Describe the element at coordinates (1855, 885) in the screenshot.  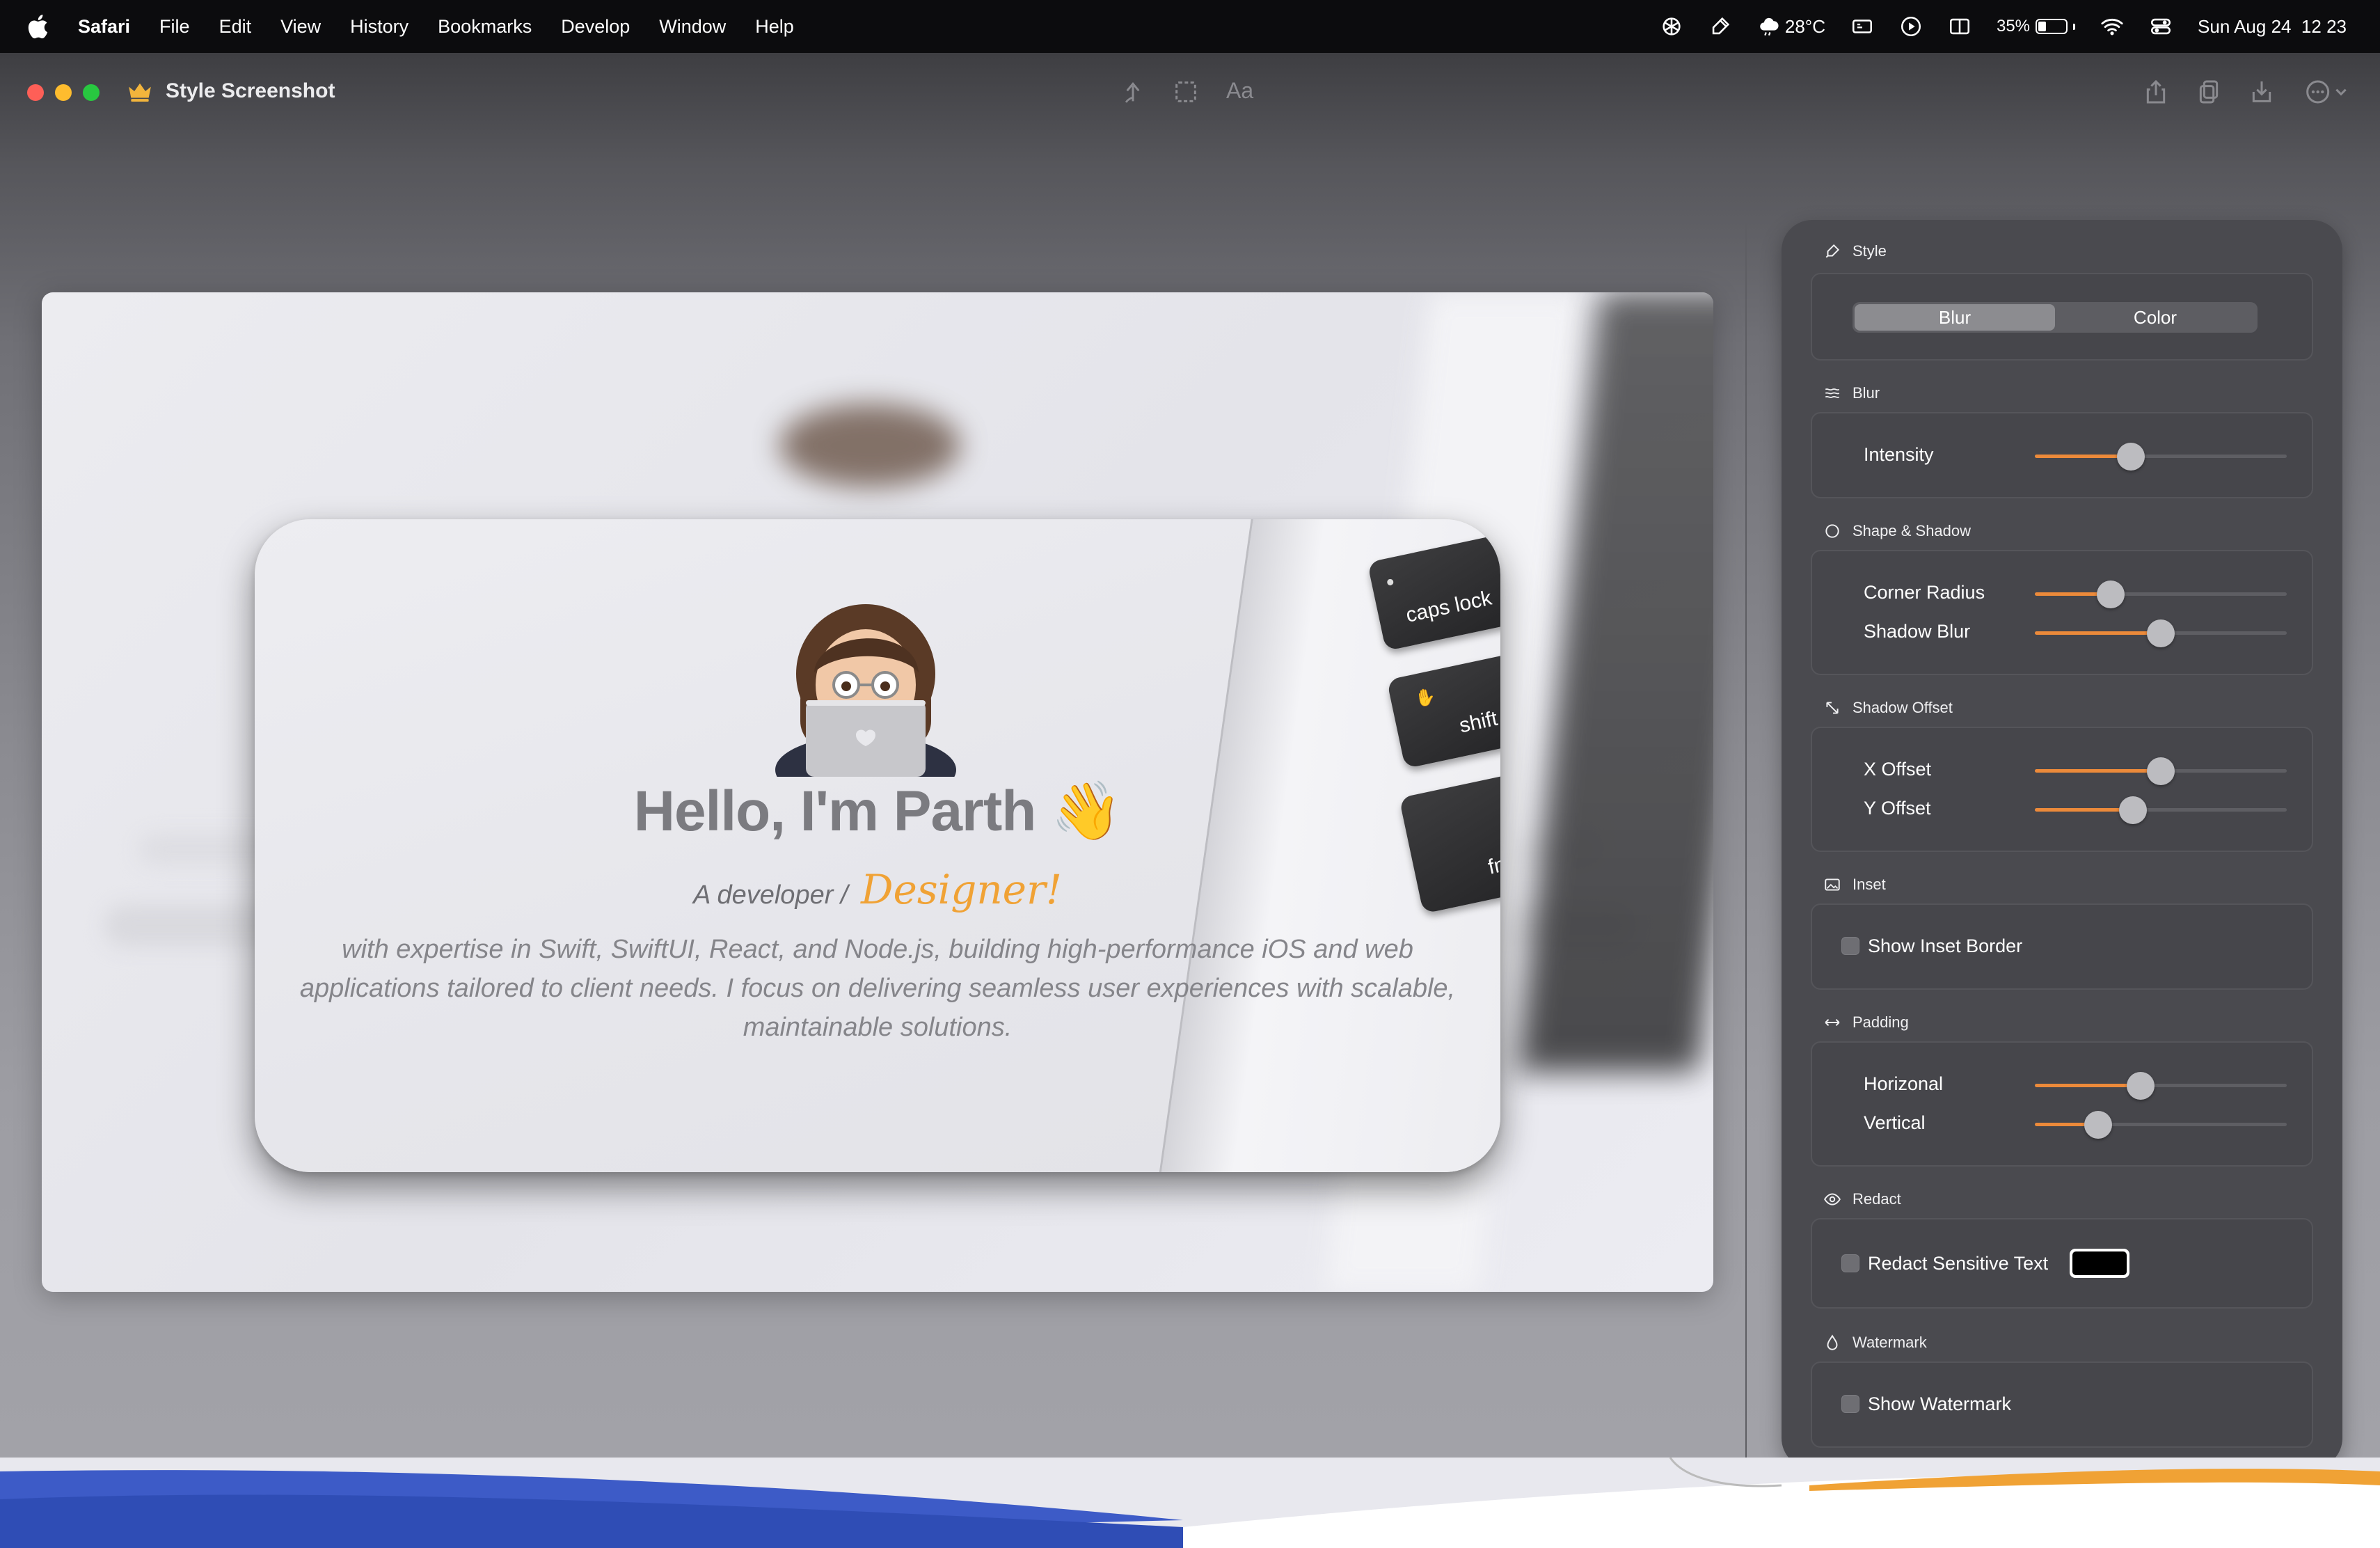
I see `inset-section-header: Inset` at that location.